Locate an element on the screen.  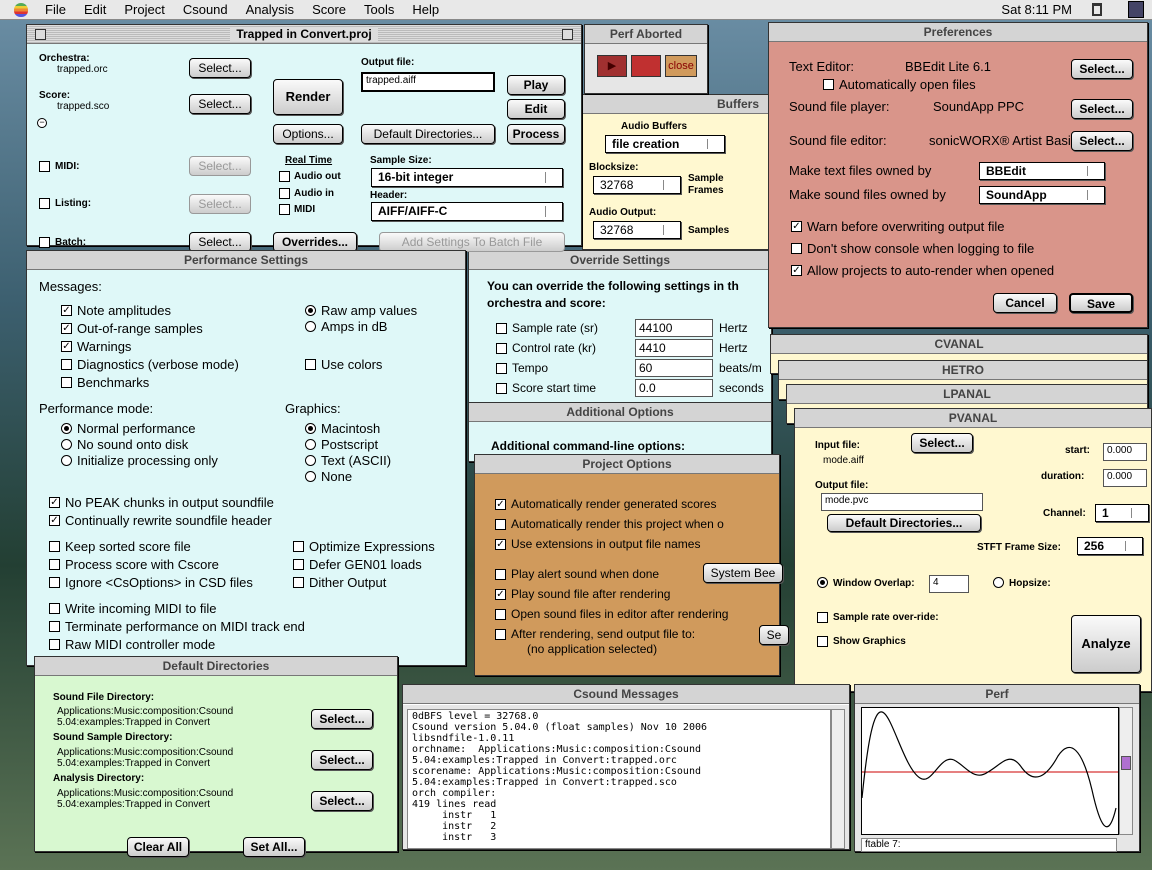
control-rate-field: 4410 is located at coordinates (674, 348).